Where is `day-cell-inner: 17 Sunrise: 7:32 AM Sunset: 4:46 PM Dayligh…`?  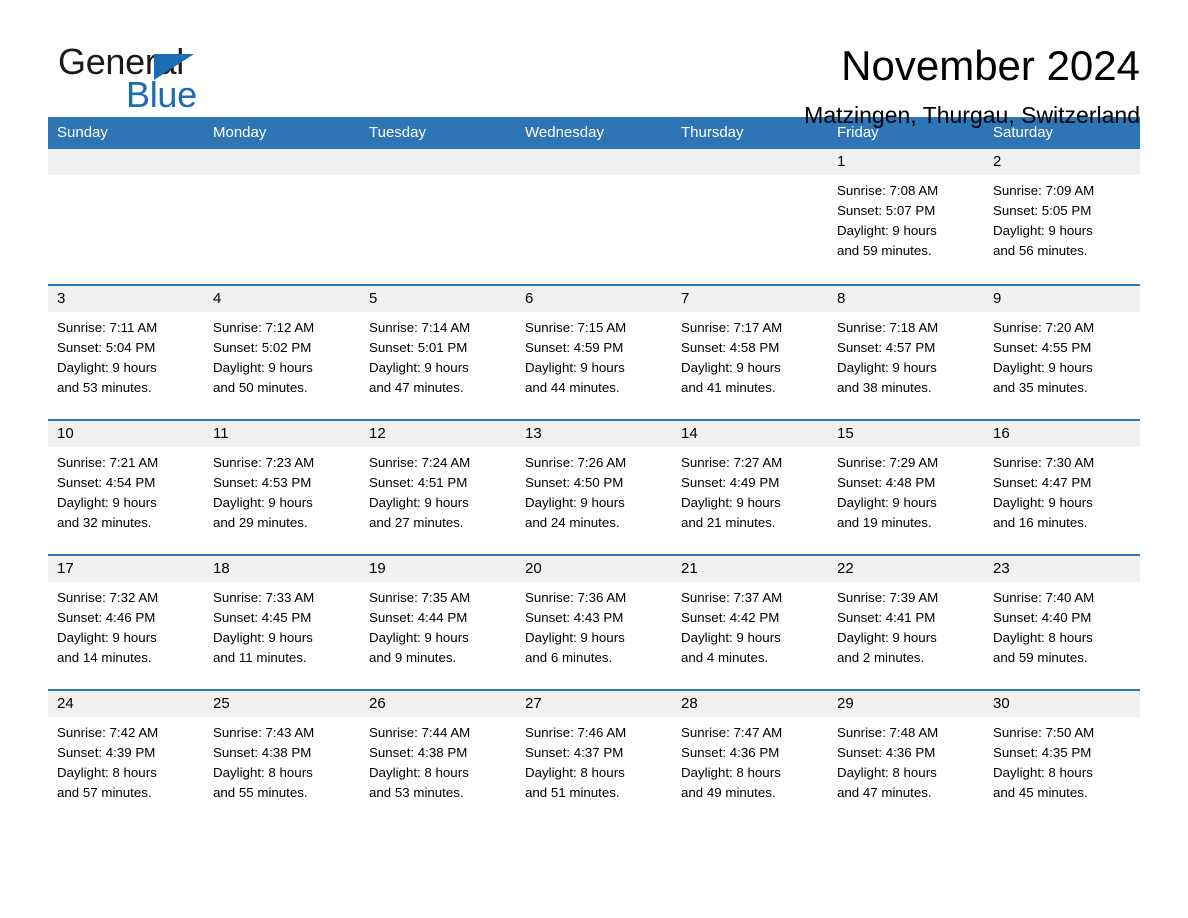
day-cell-inner: 17 Sunrise: 7:32 AM Sunset: 4:46 PM Dayligh… is located at coordinates (126, 621).